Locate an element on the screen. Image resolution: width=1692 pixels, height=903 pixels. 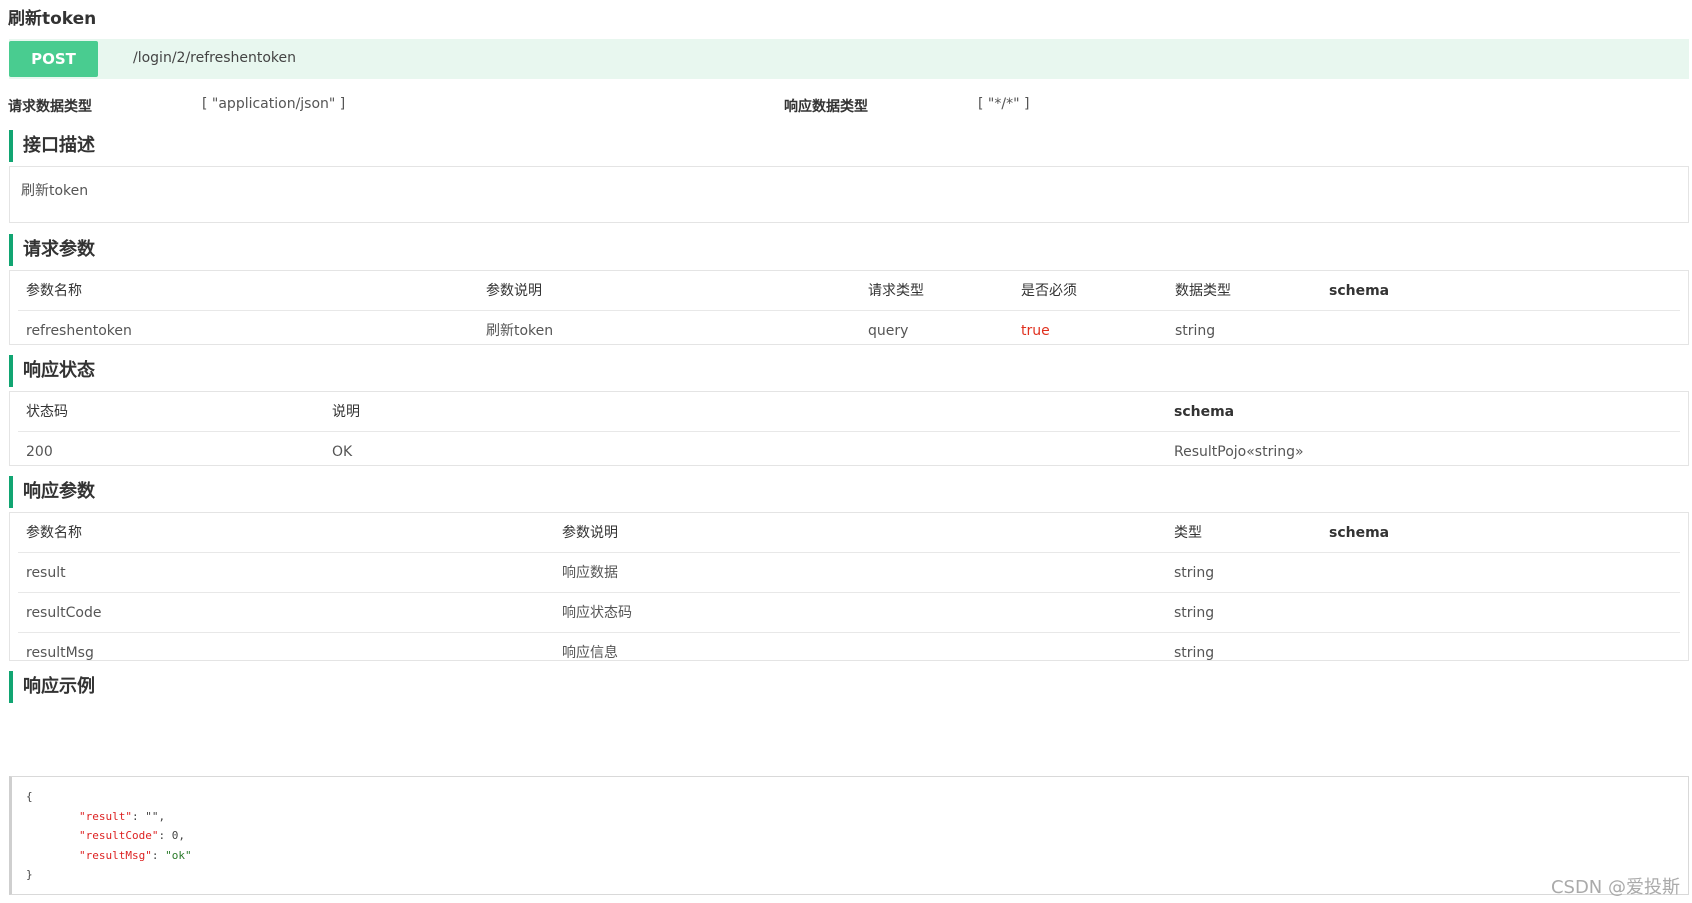
header-resp-param-desc: 参数说明 is located at coordinates (590, 533).